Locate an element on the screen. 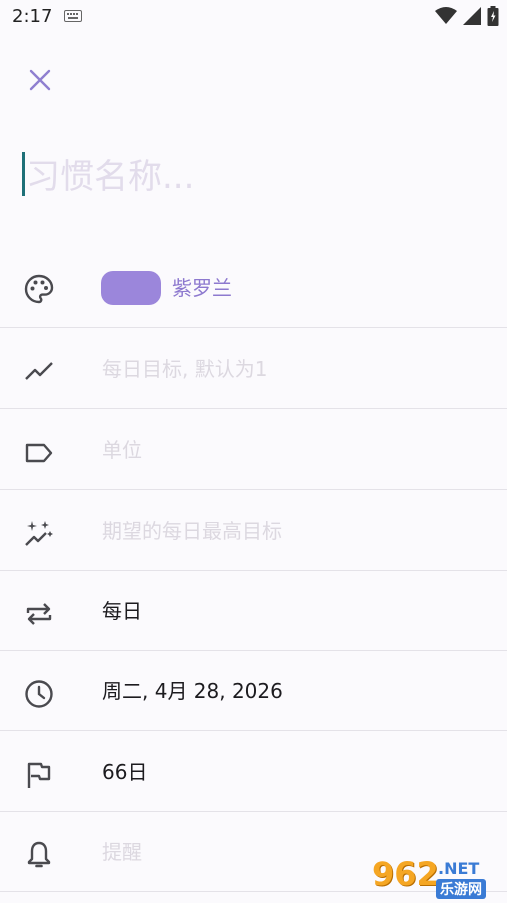 The height and width of the screenshot is (903, 507). sparkle-trend-icon is located at coordinates (39, 533).